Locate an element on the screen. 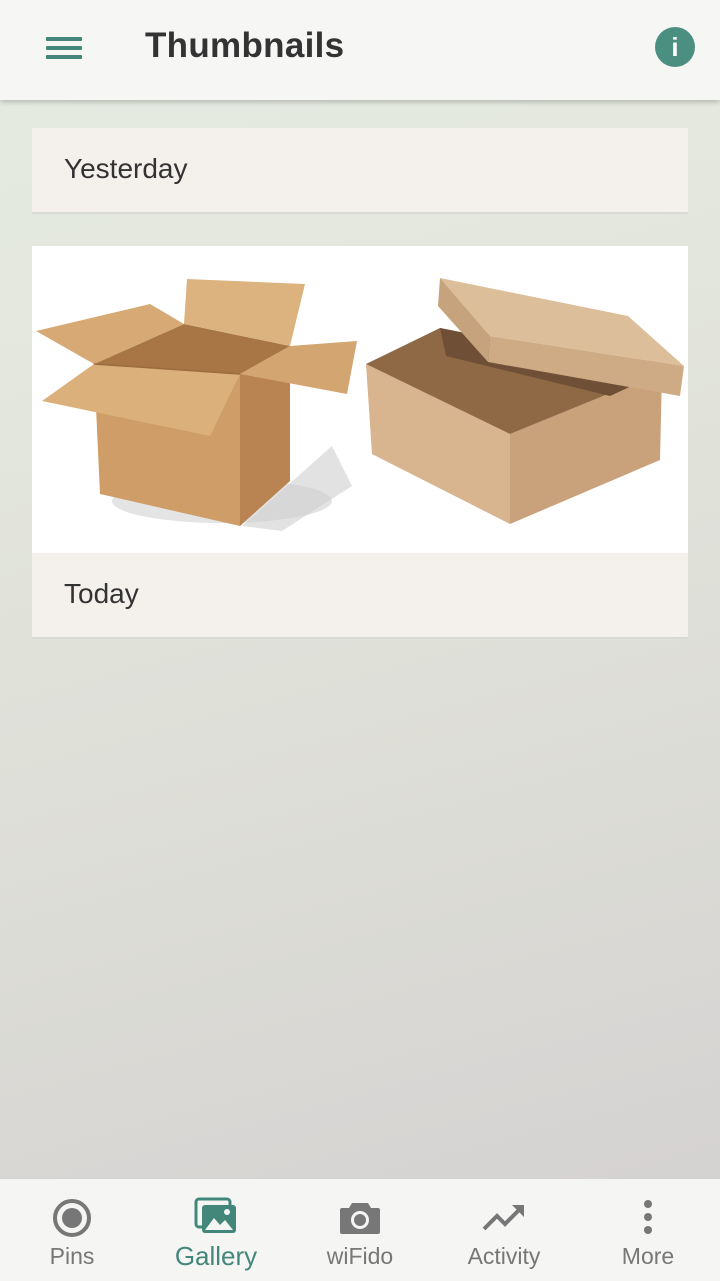 This screenshot has height=1281, width=720. section-label-yesterday: Yesterday is located at coordinates (126, 168).